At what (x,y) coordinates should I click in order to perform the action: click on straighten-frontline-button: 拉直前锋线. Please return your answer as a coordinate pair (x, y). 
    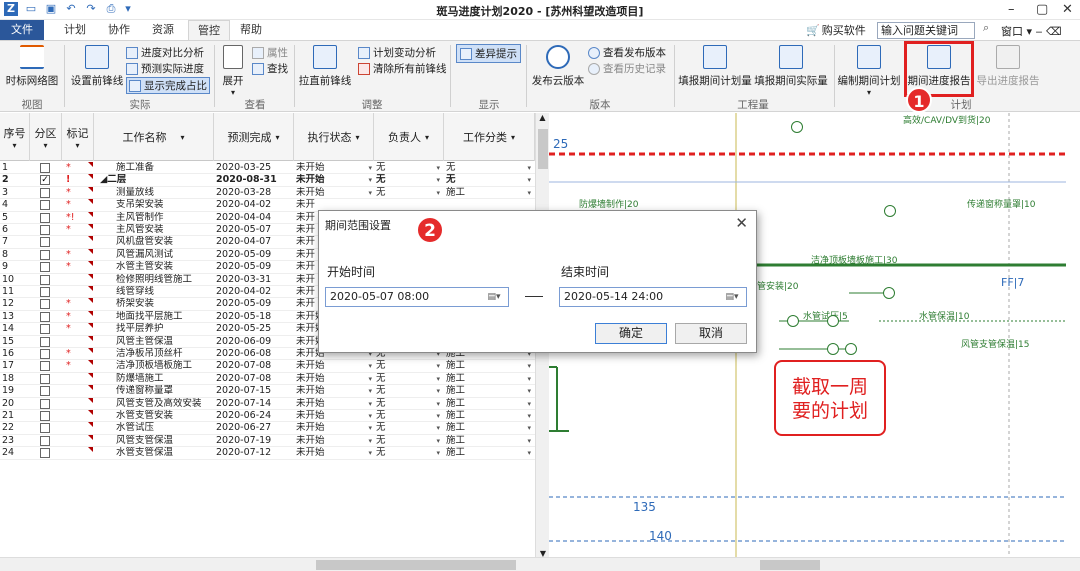
    Looking at the image, I should click on (325, 66).